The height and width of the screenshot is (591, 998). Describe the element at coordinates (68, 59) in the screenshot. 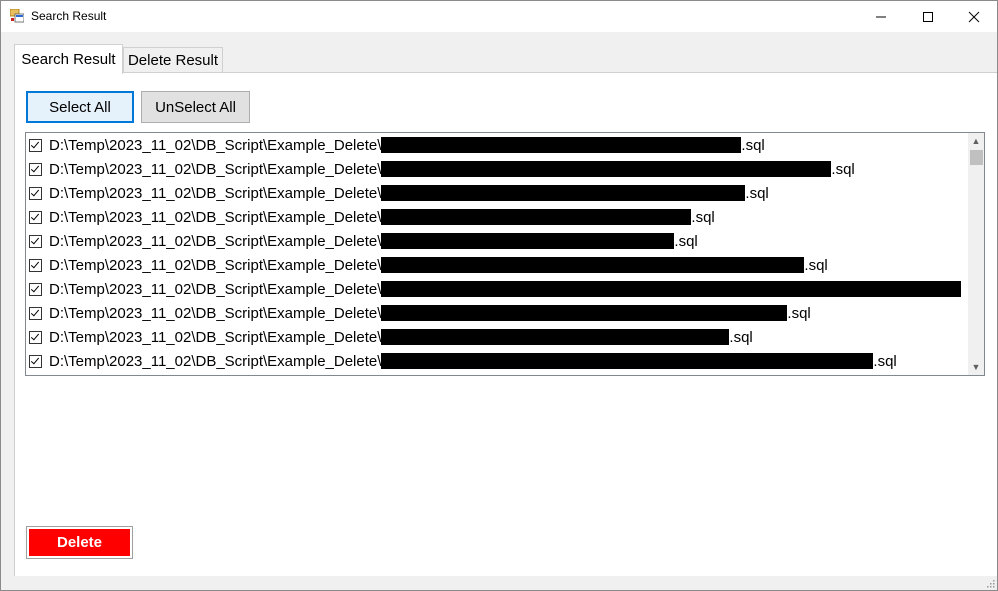

I see `tab-search-result: Search Result` at that location.